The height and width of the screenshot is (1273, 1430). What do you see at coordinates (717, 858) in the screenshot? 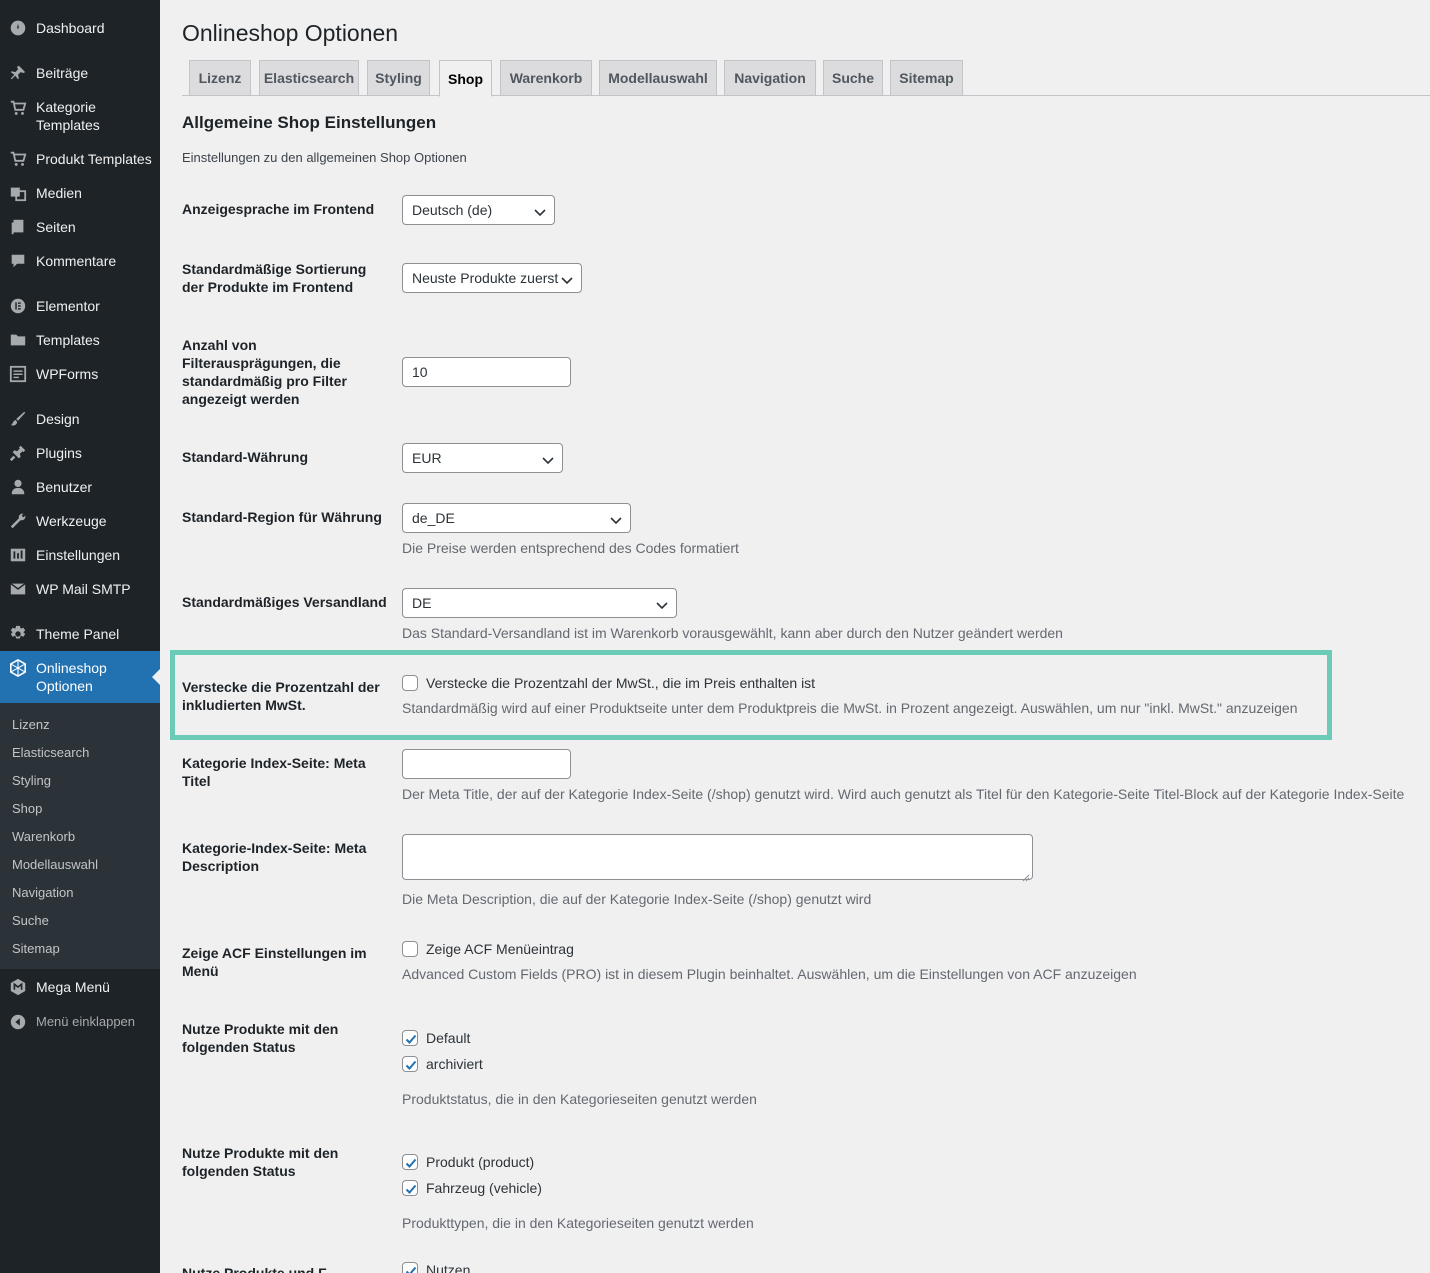
I see `meta-description-textarea` at bounding box center [717, 858].